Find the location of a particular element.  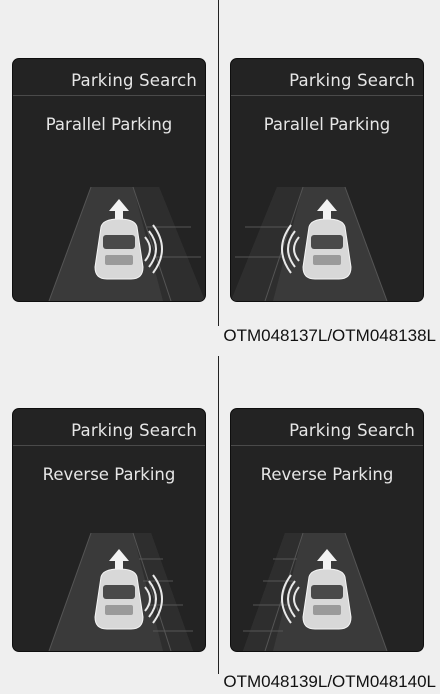

figure-code-bottom: OTM048139L/OTM048140L is located at coordinates (329, 681).